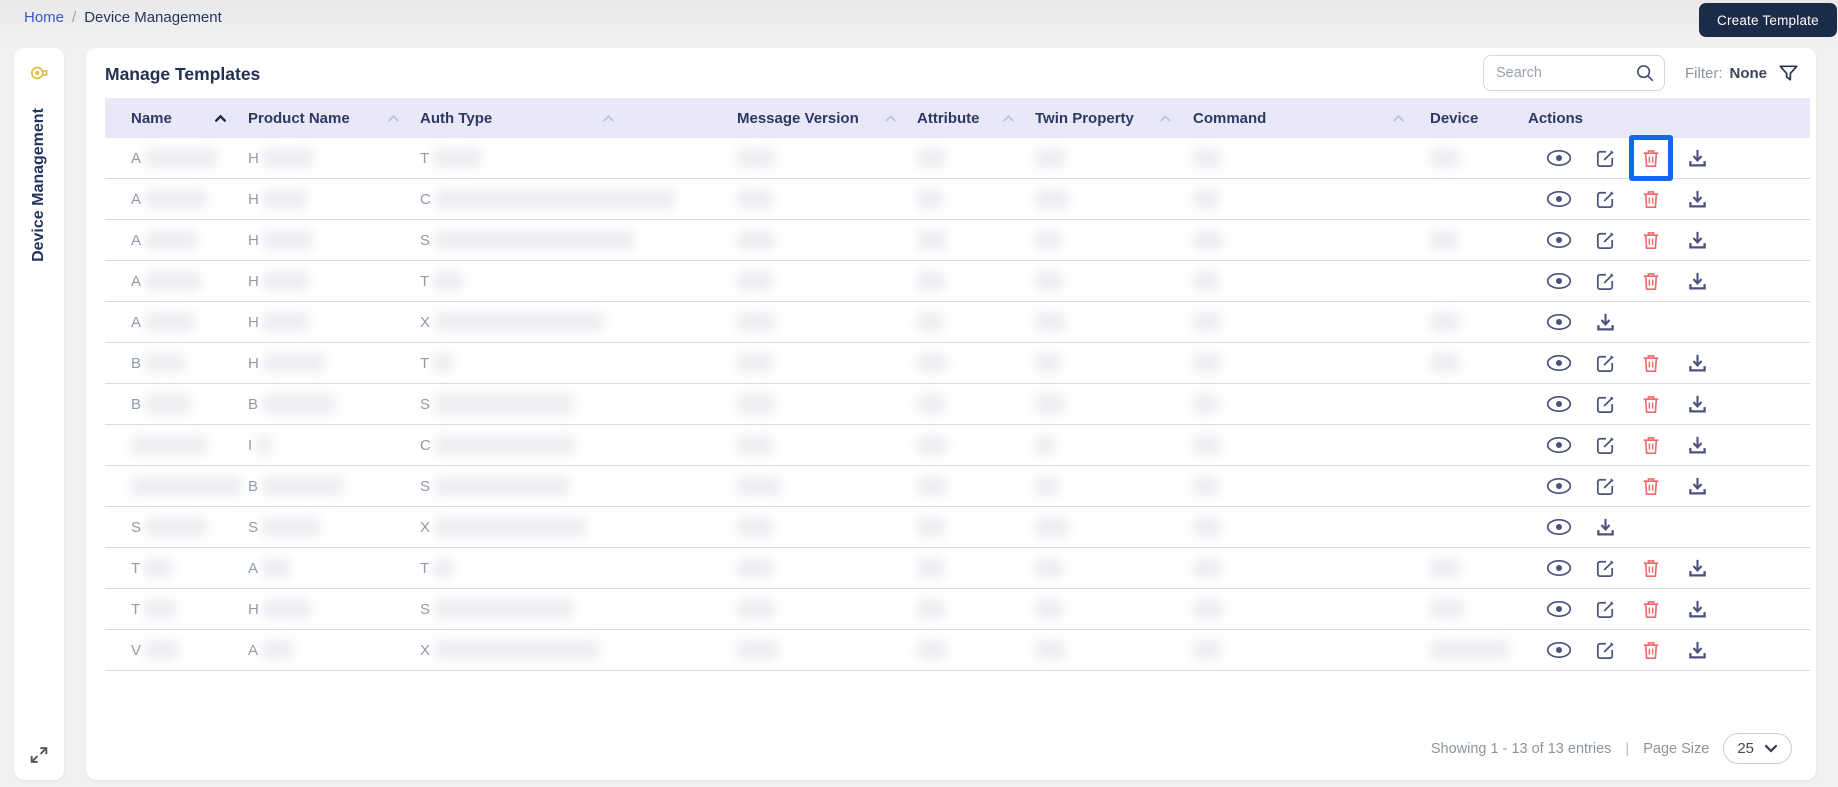  I want to click on table-row: SSX, so click(957, 527).